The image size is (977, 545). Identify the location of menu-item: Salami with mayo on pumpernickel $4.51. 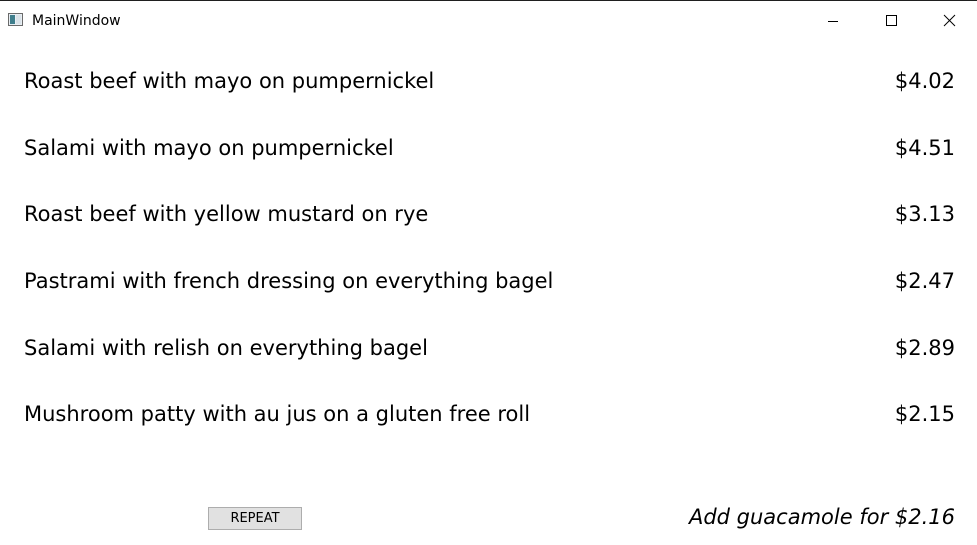
(488, 148).